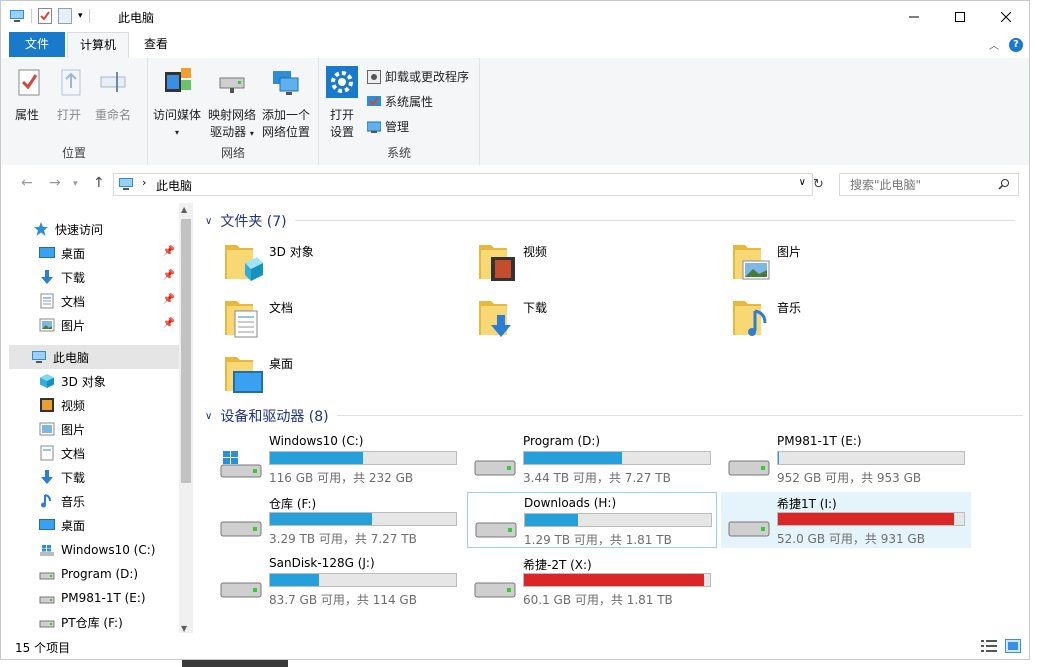 Image resolution: width=1038 pixels, height=667 pixels. I want to click on maximize-button, so click(960, 16).